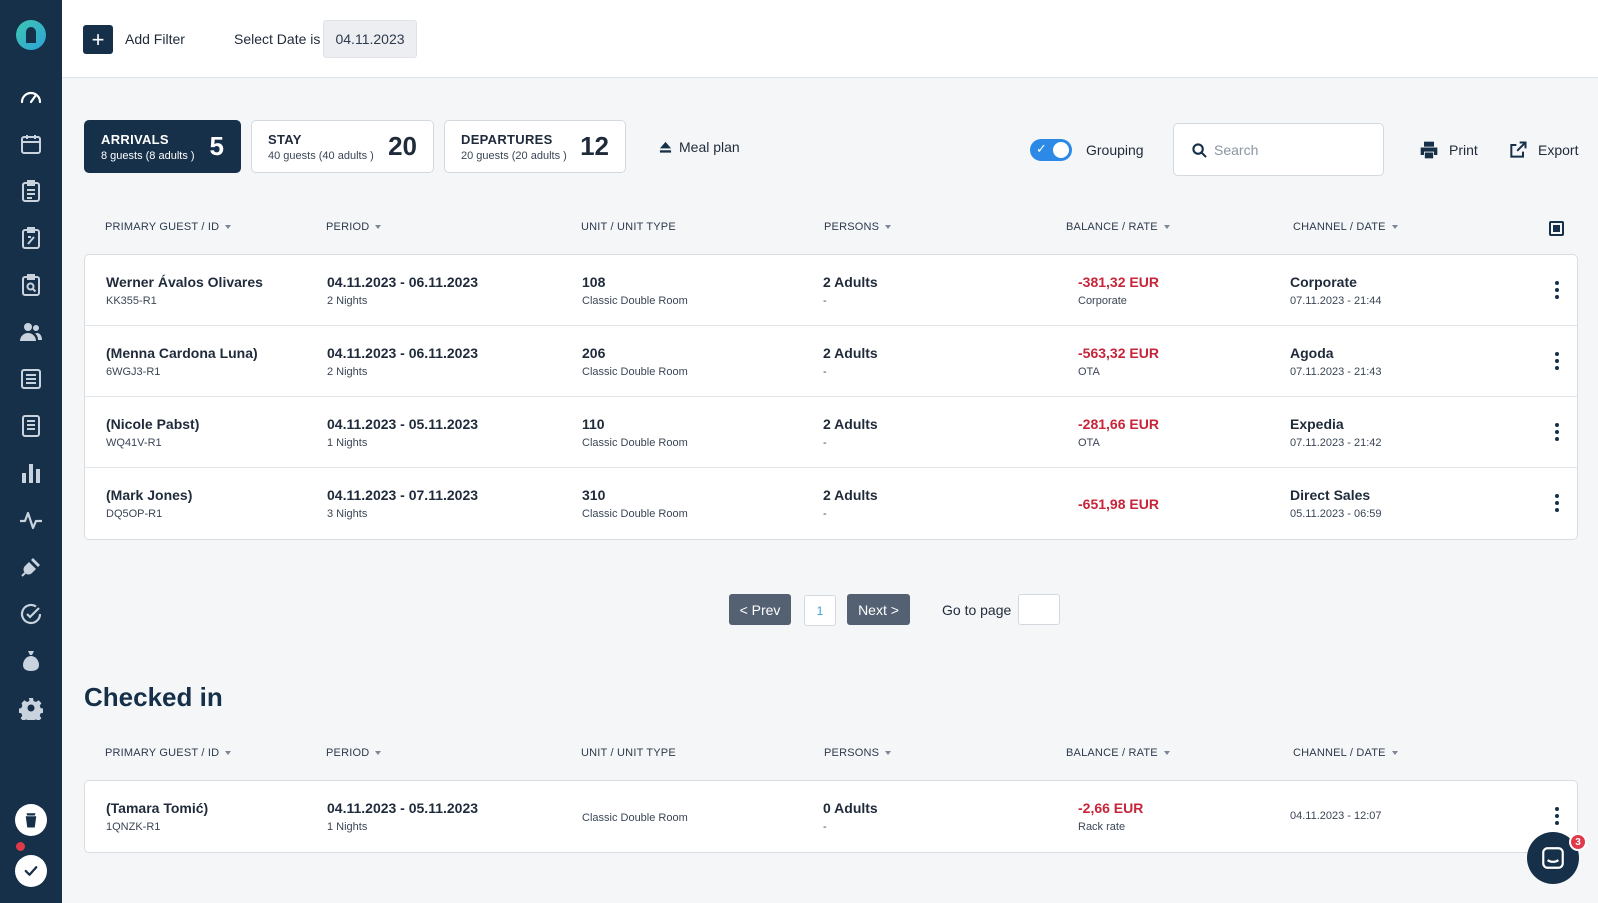 The height and width of the screenshot is (903, 1598). I want to click on tab-departures-count: 12, so click(594, 146).